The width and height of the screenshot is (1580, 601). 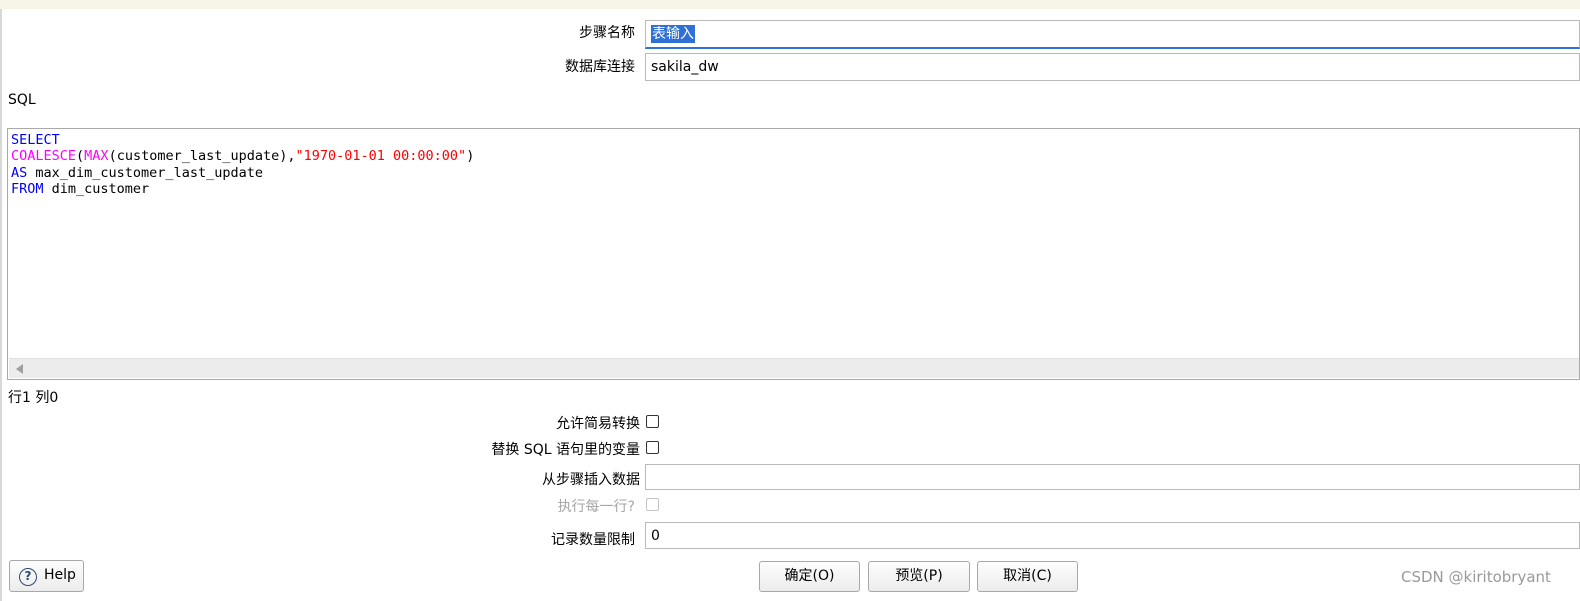 What do you see at coordinates (80, 156) in the screenshot?
I see `sql-token: (` at bounding box center [80, 156].